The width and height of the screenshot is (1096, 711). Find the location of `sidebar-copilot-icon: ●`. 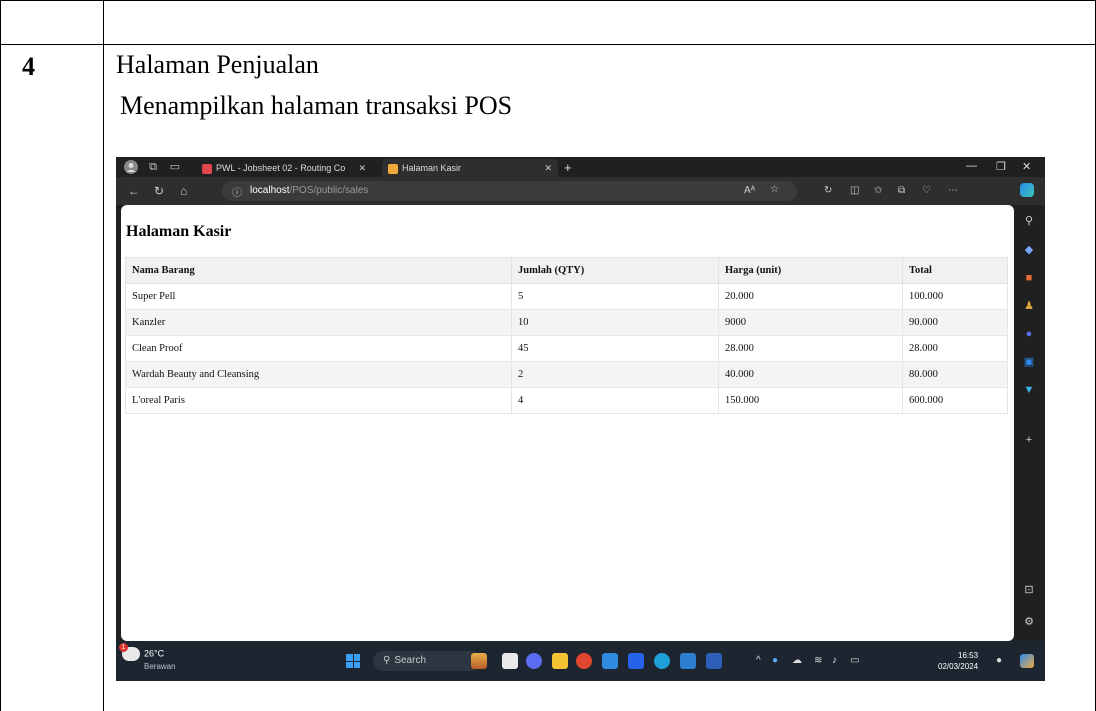

sidebar-copilot-icon: ● is located at coordinates (1029, 334).